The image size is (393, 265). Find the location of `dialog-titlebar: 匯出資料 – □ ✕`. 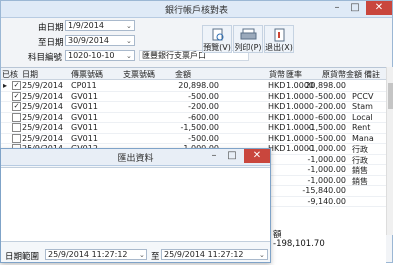

dialog-titlebar: 匯出資料 – □ ✕ is located at coordinates (135, 157).